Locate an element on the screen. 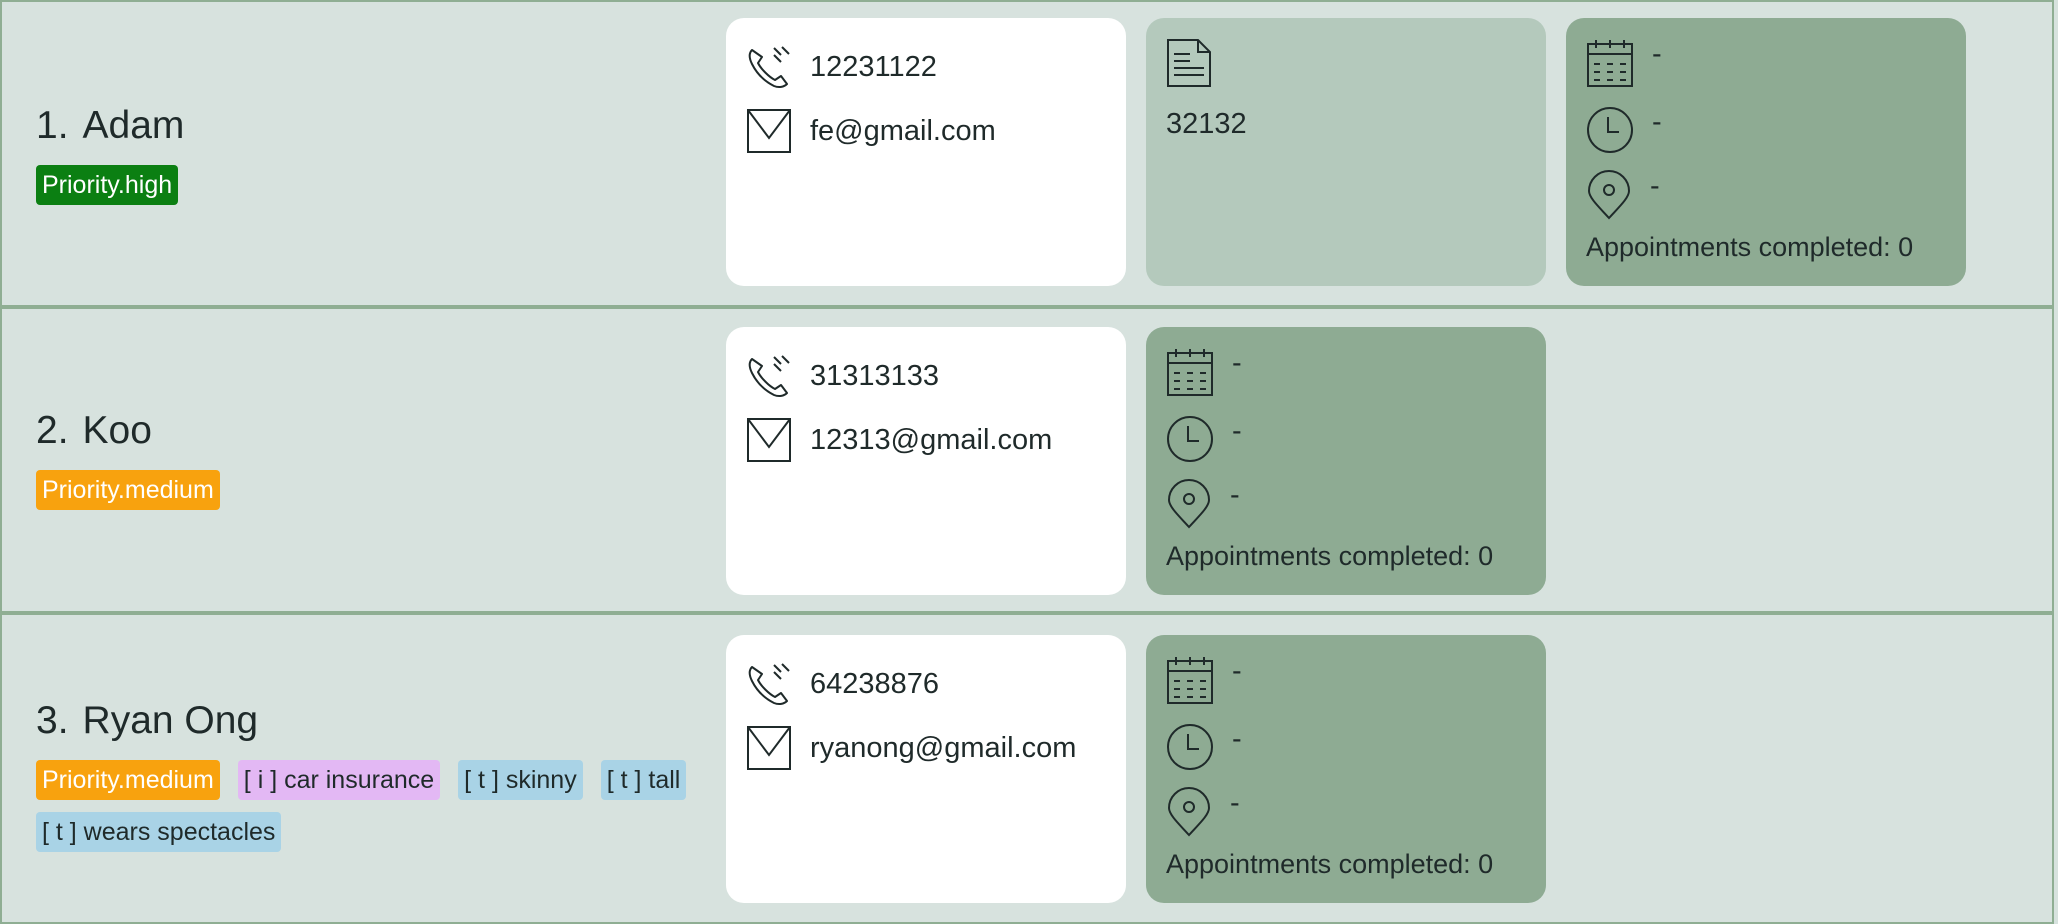 The image size is (2058, 924). contact-panel: 64238876 ryanong@gmail.com is located at coordinates (926, 769).